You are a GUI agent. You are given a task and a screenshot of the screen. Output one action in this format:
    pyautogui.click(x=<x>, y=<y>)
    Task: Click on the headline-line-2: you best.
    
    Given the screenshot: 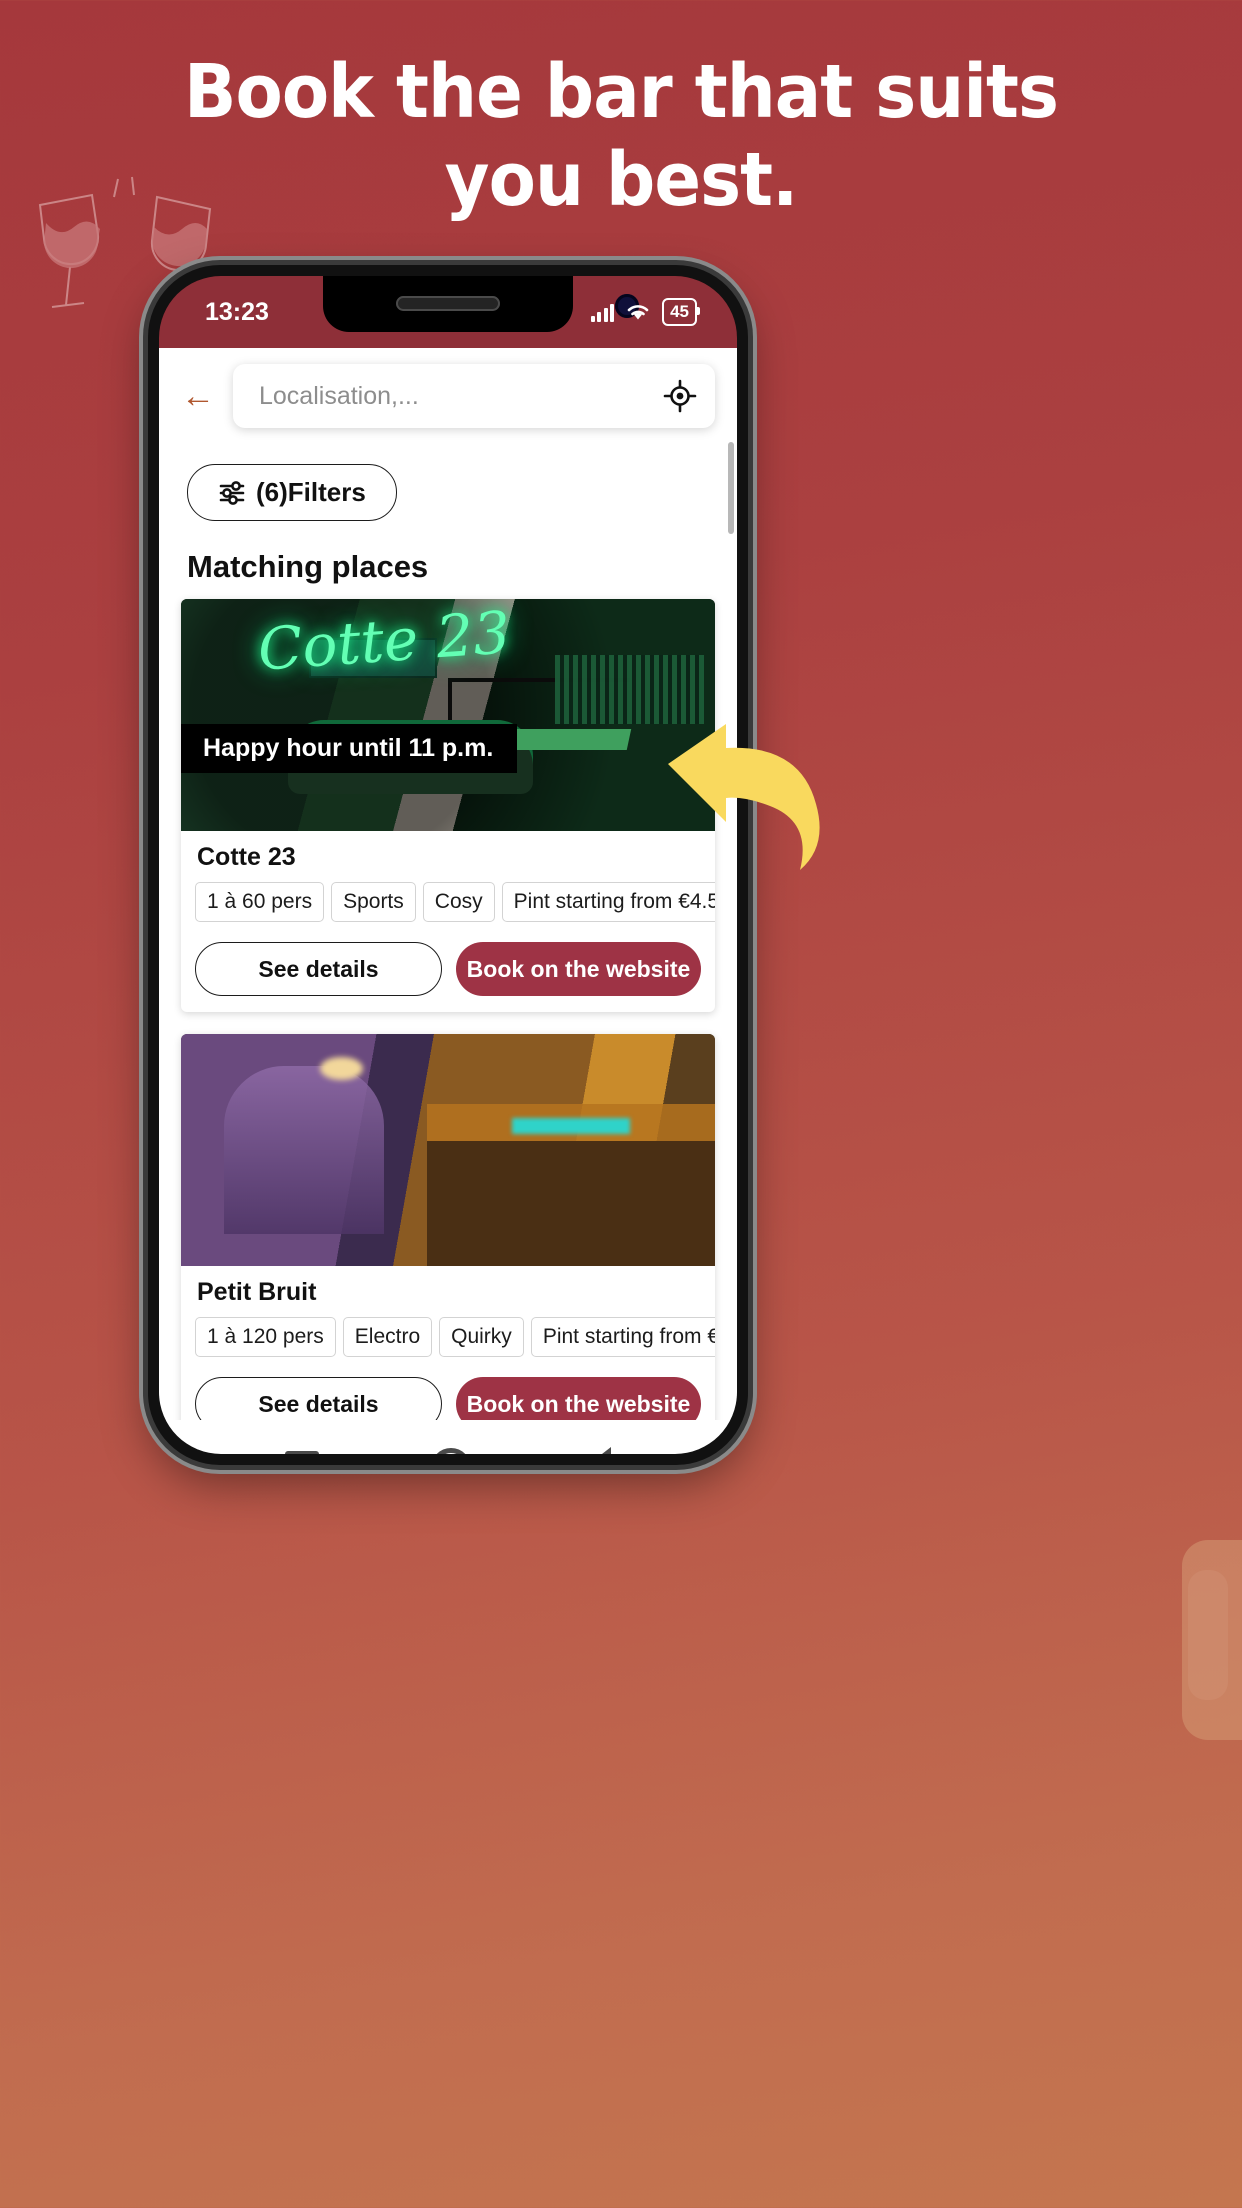 What is the action you would take?
    pyautogui.click(x=621, y=180)
    